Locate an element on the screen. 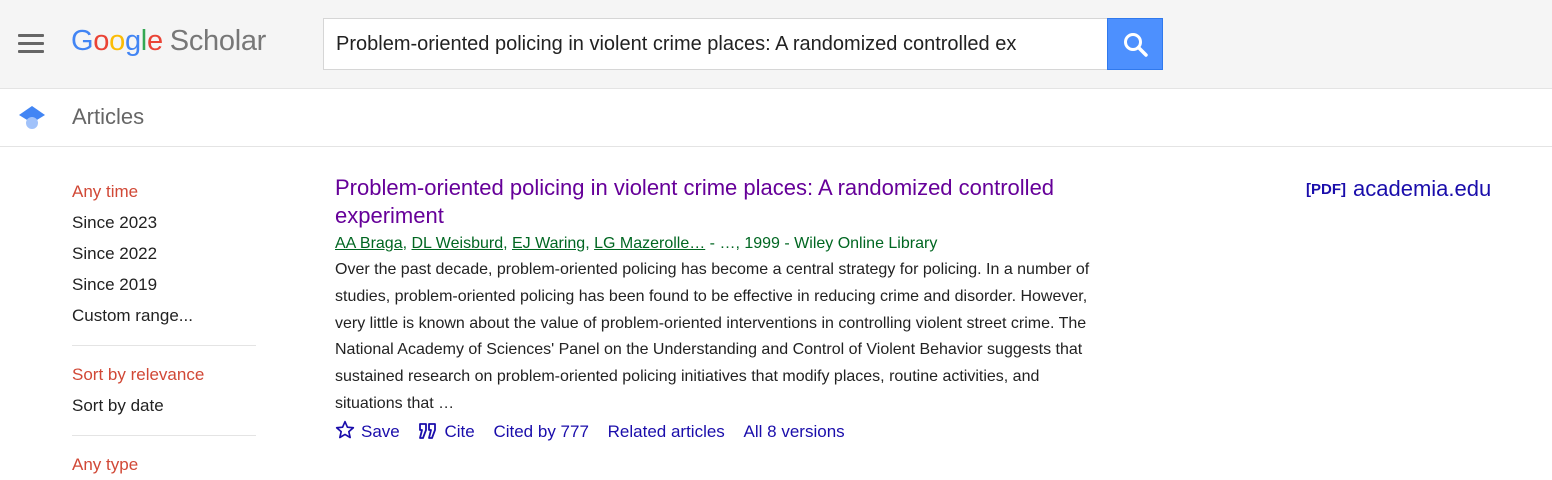 The width and height of the screenshot is (1552, 480). result-source: - …, 1999 - Wiley Online Library is located at coordinates (821, 243).